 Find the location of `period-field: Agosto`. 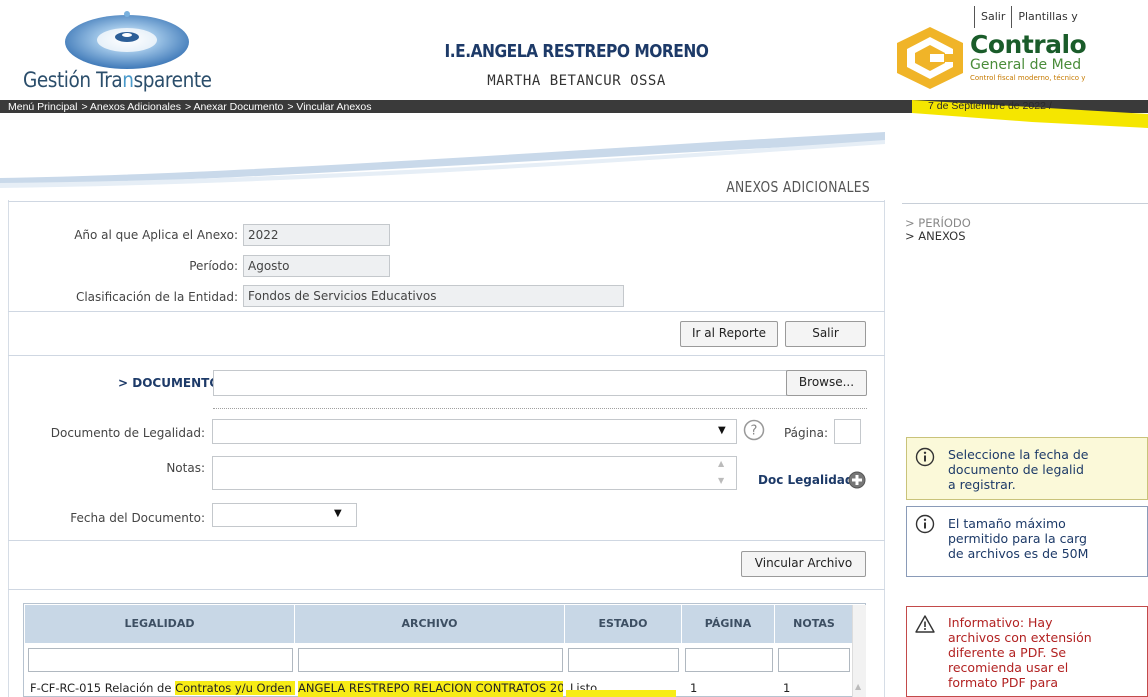

period-field: Agosto is located at coordinates (316, 266).